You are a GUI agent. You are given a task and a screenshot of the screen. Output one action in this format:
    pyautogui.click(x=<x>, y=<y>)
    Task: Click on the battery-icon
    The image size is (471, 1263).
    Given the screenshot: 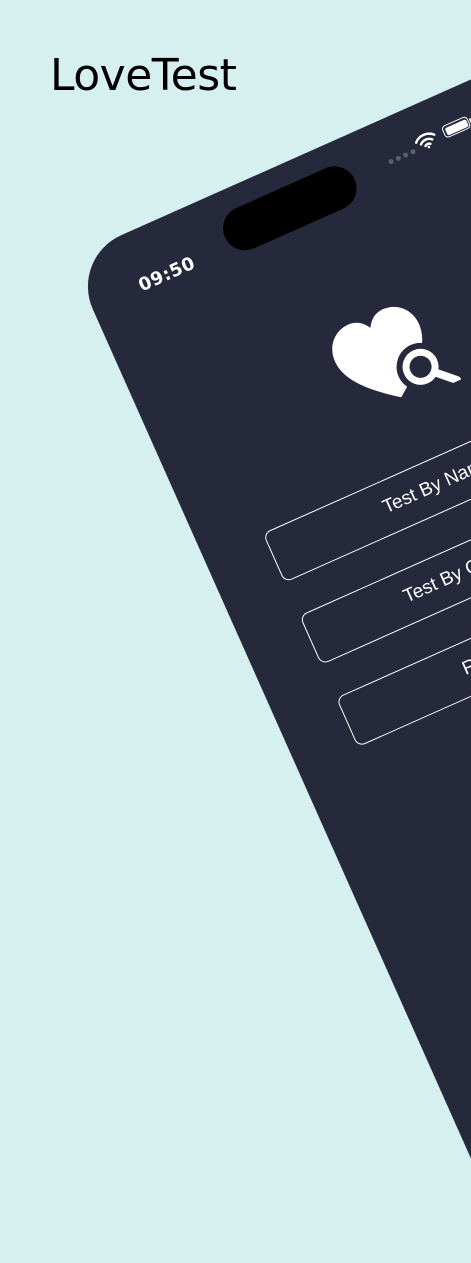 What is the action you would take?
    pyautogui.click(x=455, y=127)
    